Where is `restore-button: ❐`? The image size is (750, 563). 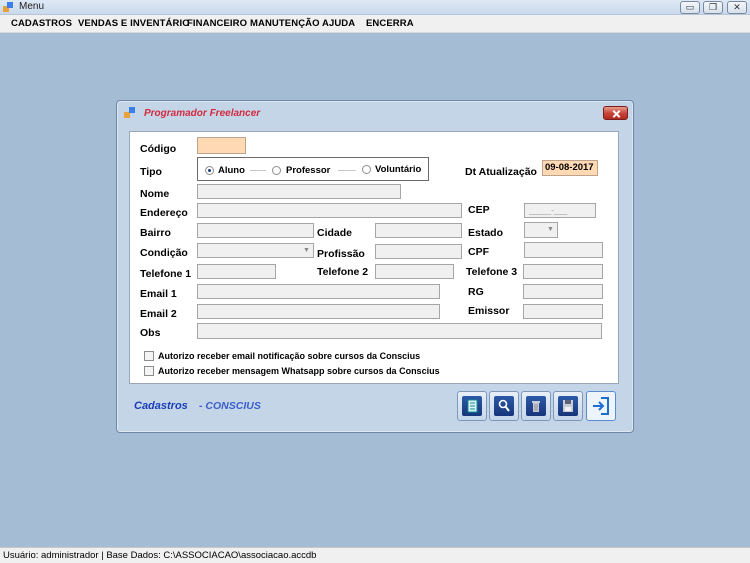
restore-button: ❐ is located at coordinates (713, 7).